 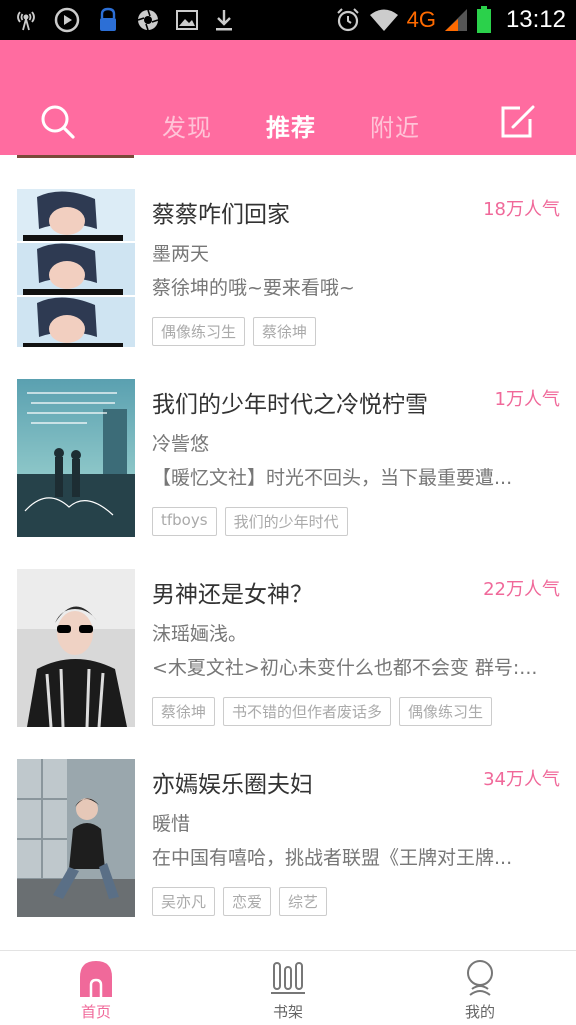 What do you see at coordinates (95, 1012) in the screenshot?
I see `nav-home-label: 首页` at bounding box center [95, 1012].